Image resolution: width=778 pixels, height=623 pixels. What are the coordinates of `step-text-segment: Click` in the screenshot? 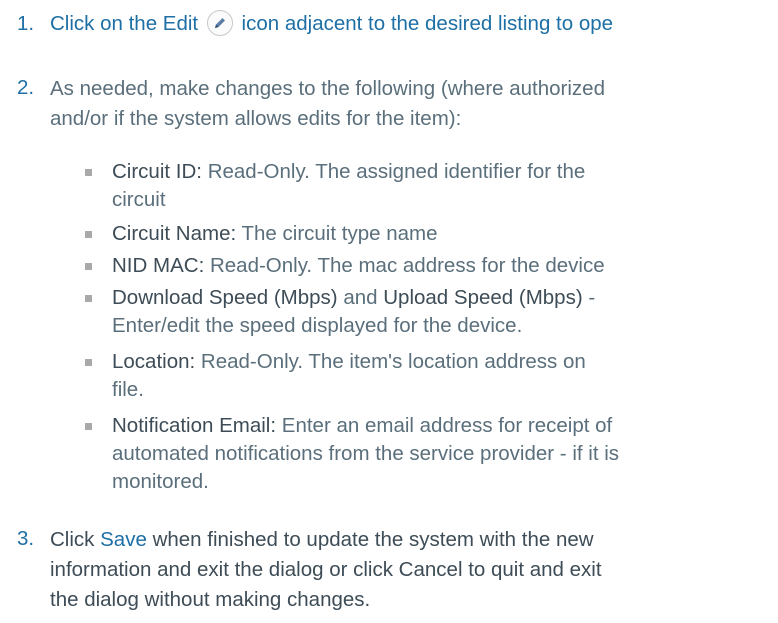 It's located at (72, 539).